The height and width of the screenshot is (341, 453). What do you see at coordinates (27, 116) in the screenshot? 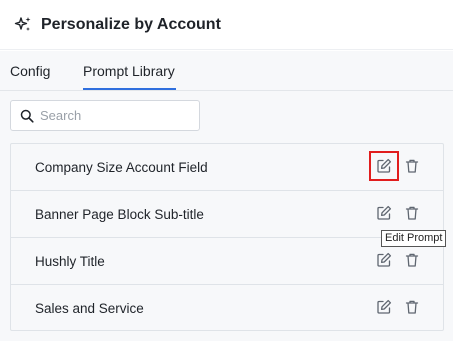
I see `search-icon` at bounding box center [27, 116].